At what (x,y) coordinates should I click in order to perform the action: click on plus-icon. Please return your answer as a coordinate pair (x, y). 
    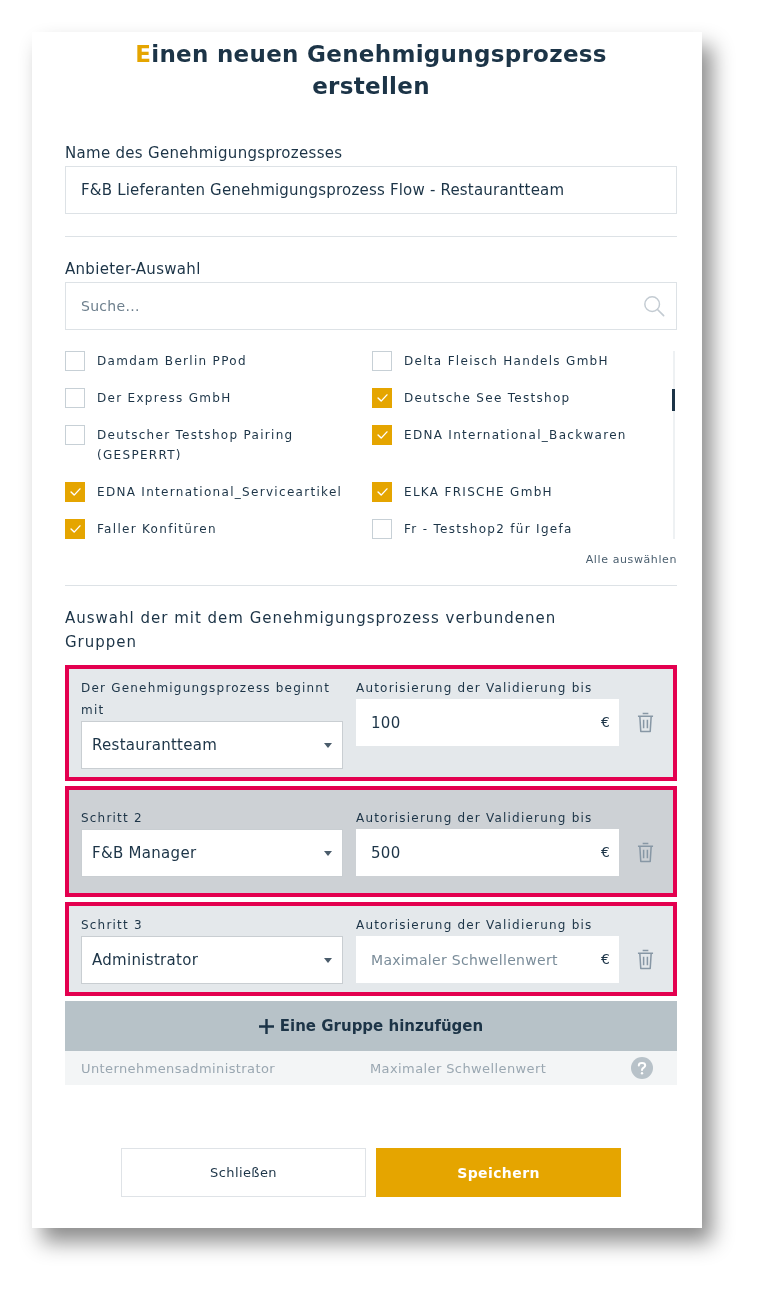
    Looking at the image, I should click on (266, 1026).